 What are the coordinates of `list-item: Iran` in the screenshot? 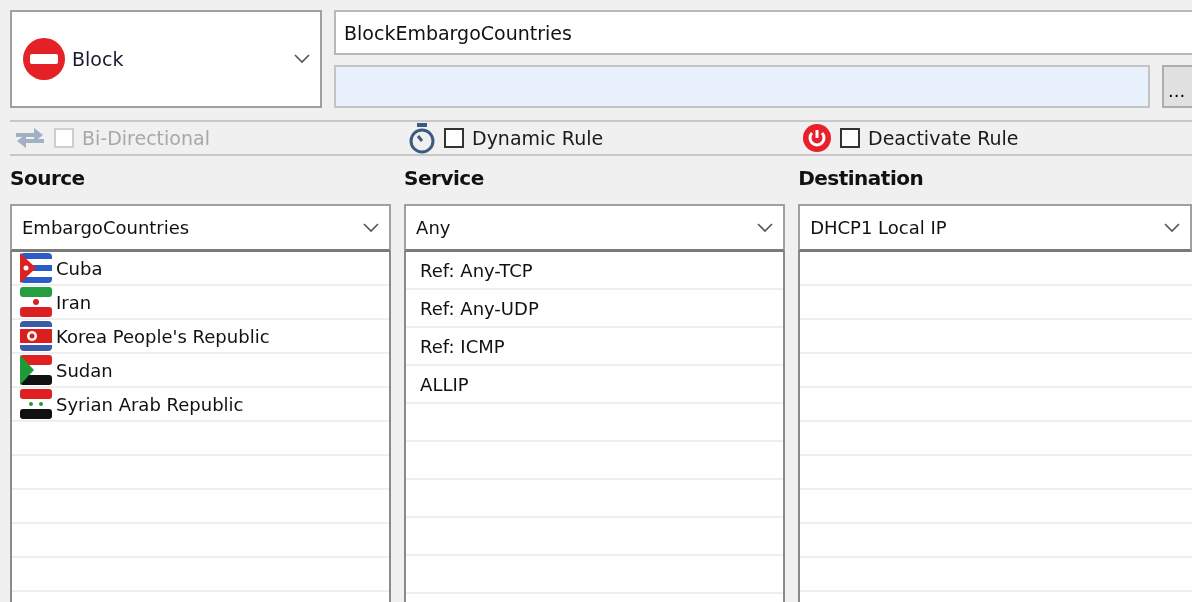 It's located at (74, 302).